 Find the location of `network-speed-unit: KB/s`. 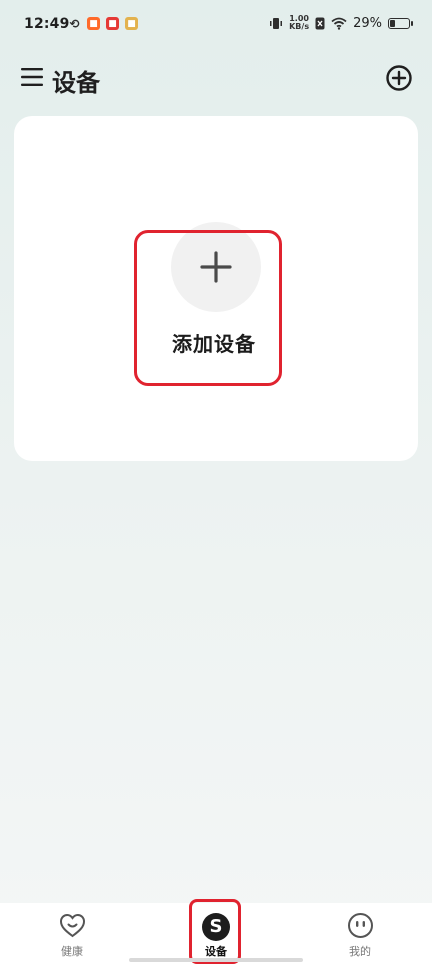

network-speed-unit: KB/s is located at coordinates (299, 26).